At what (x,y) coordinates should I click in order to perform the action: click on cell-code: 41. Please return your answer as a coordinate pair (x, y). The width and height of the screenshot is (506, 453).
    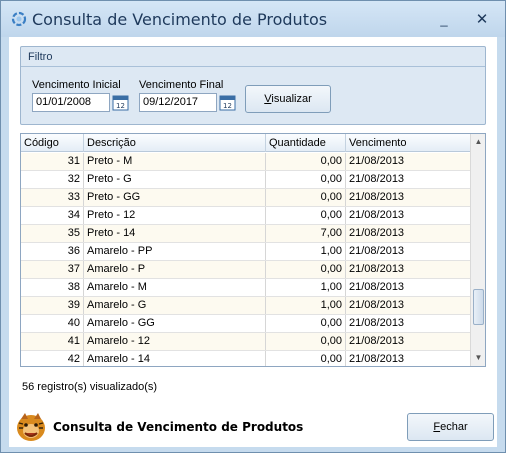
    Looking at the image, I should click on (52, 341).